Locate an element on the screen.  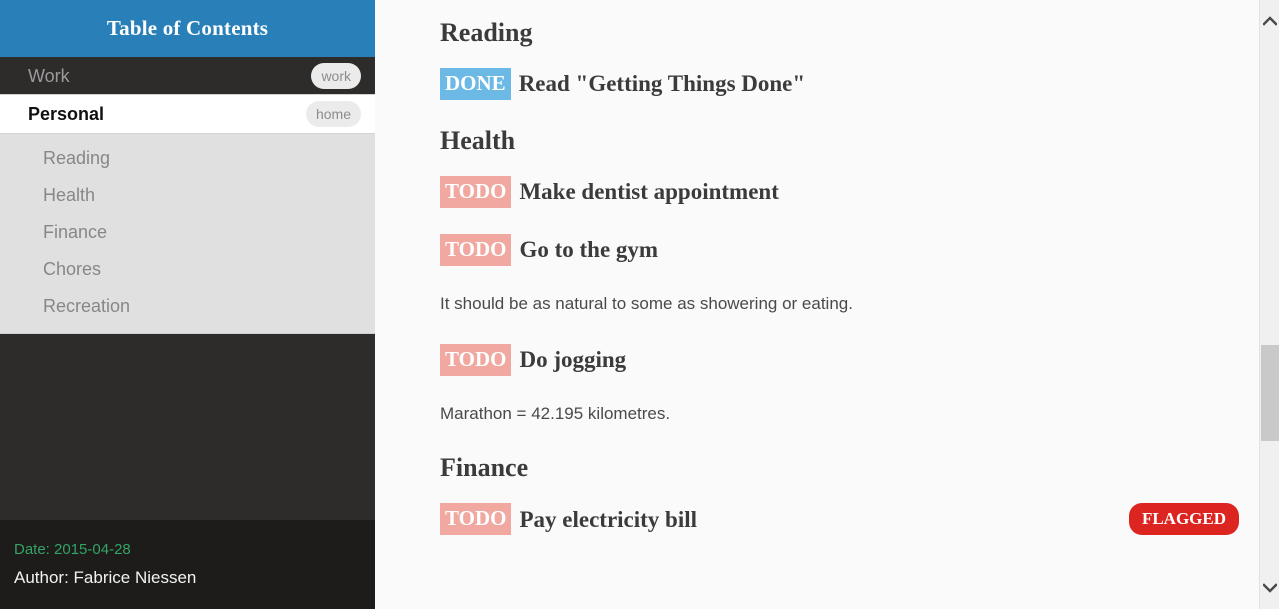
vertical-scrollbar is located at coordinates (1269, 304).